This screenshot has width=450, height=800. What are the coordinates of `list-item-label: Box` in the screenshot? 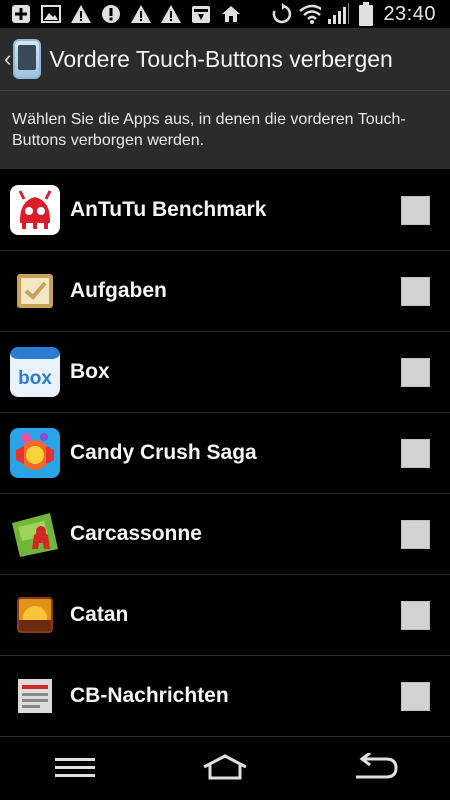 It's located at (90, 371).